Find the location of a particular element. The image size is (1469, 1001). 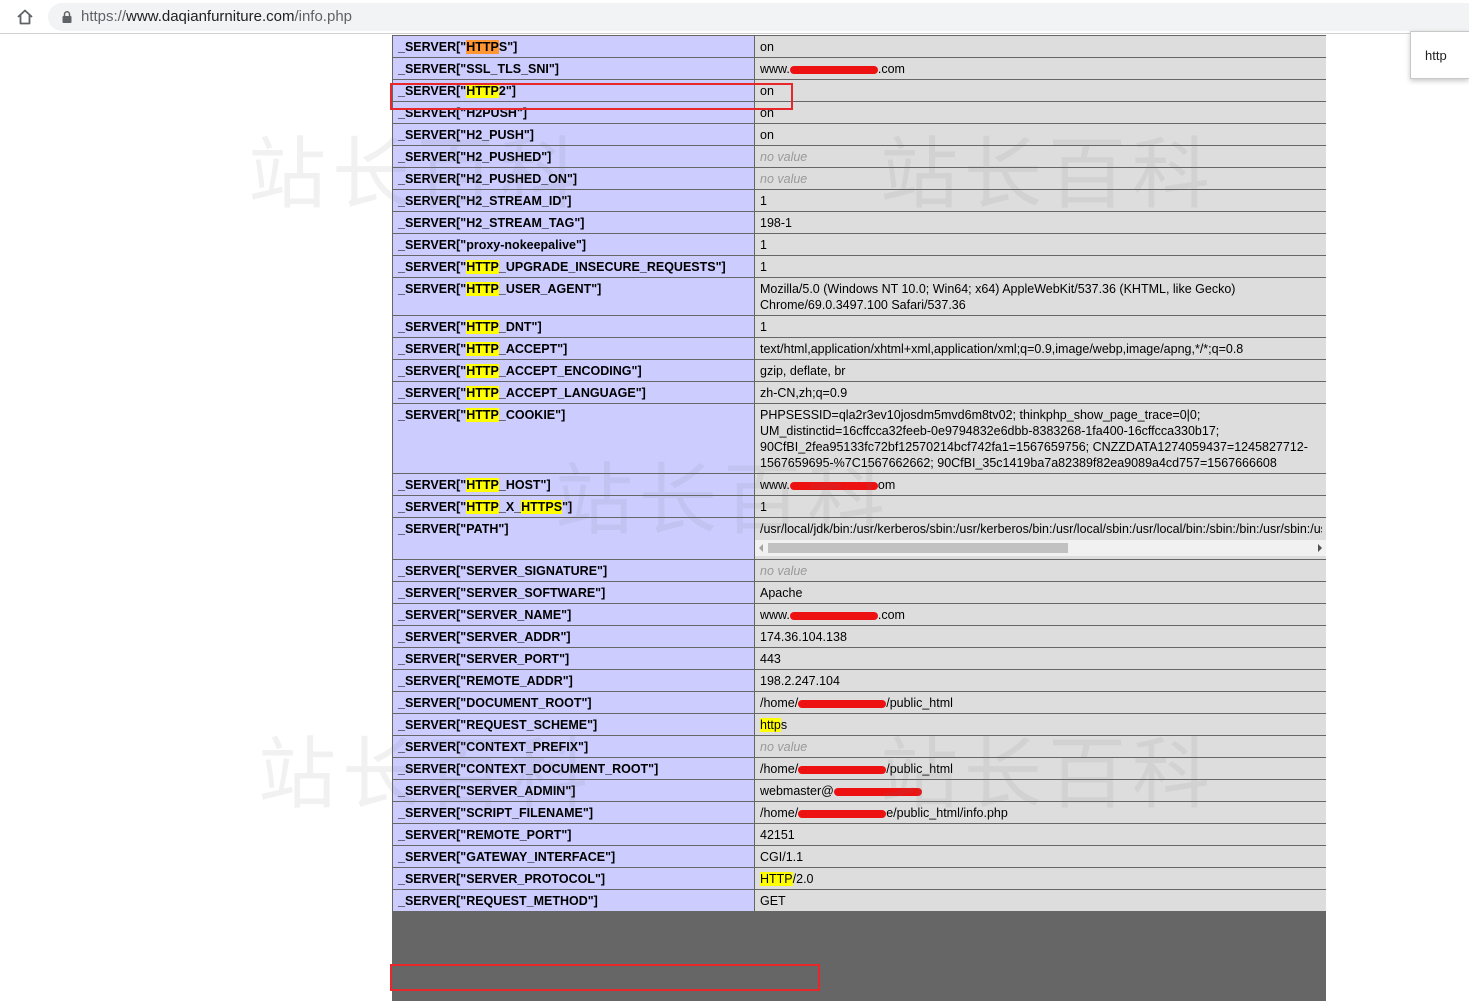

table-row: _SERVER["SERVER_SOFTWARE"] Apache is located at coordinates (859, 592).